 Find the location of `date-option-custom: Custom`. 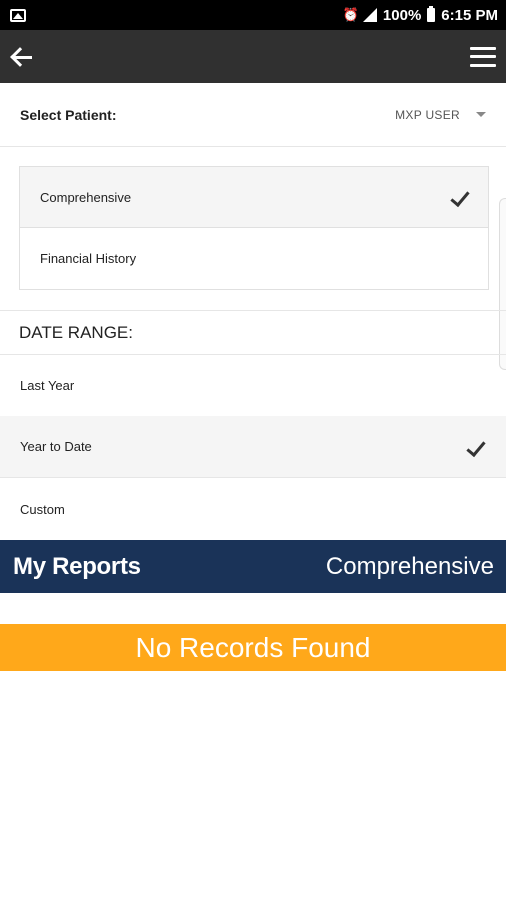

date-option-custom: Custom is located at coordinates (253, 509).